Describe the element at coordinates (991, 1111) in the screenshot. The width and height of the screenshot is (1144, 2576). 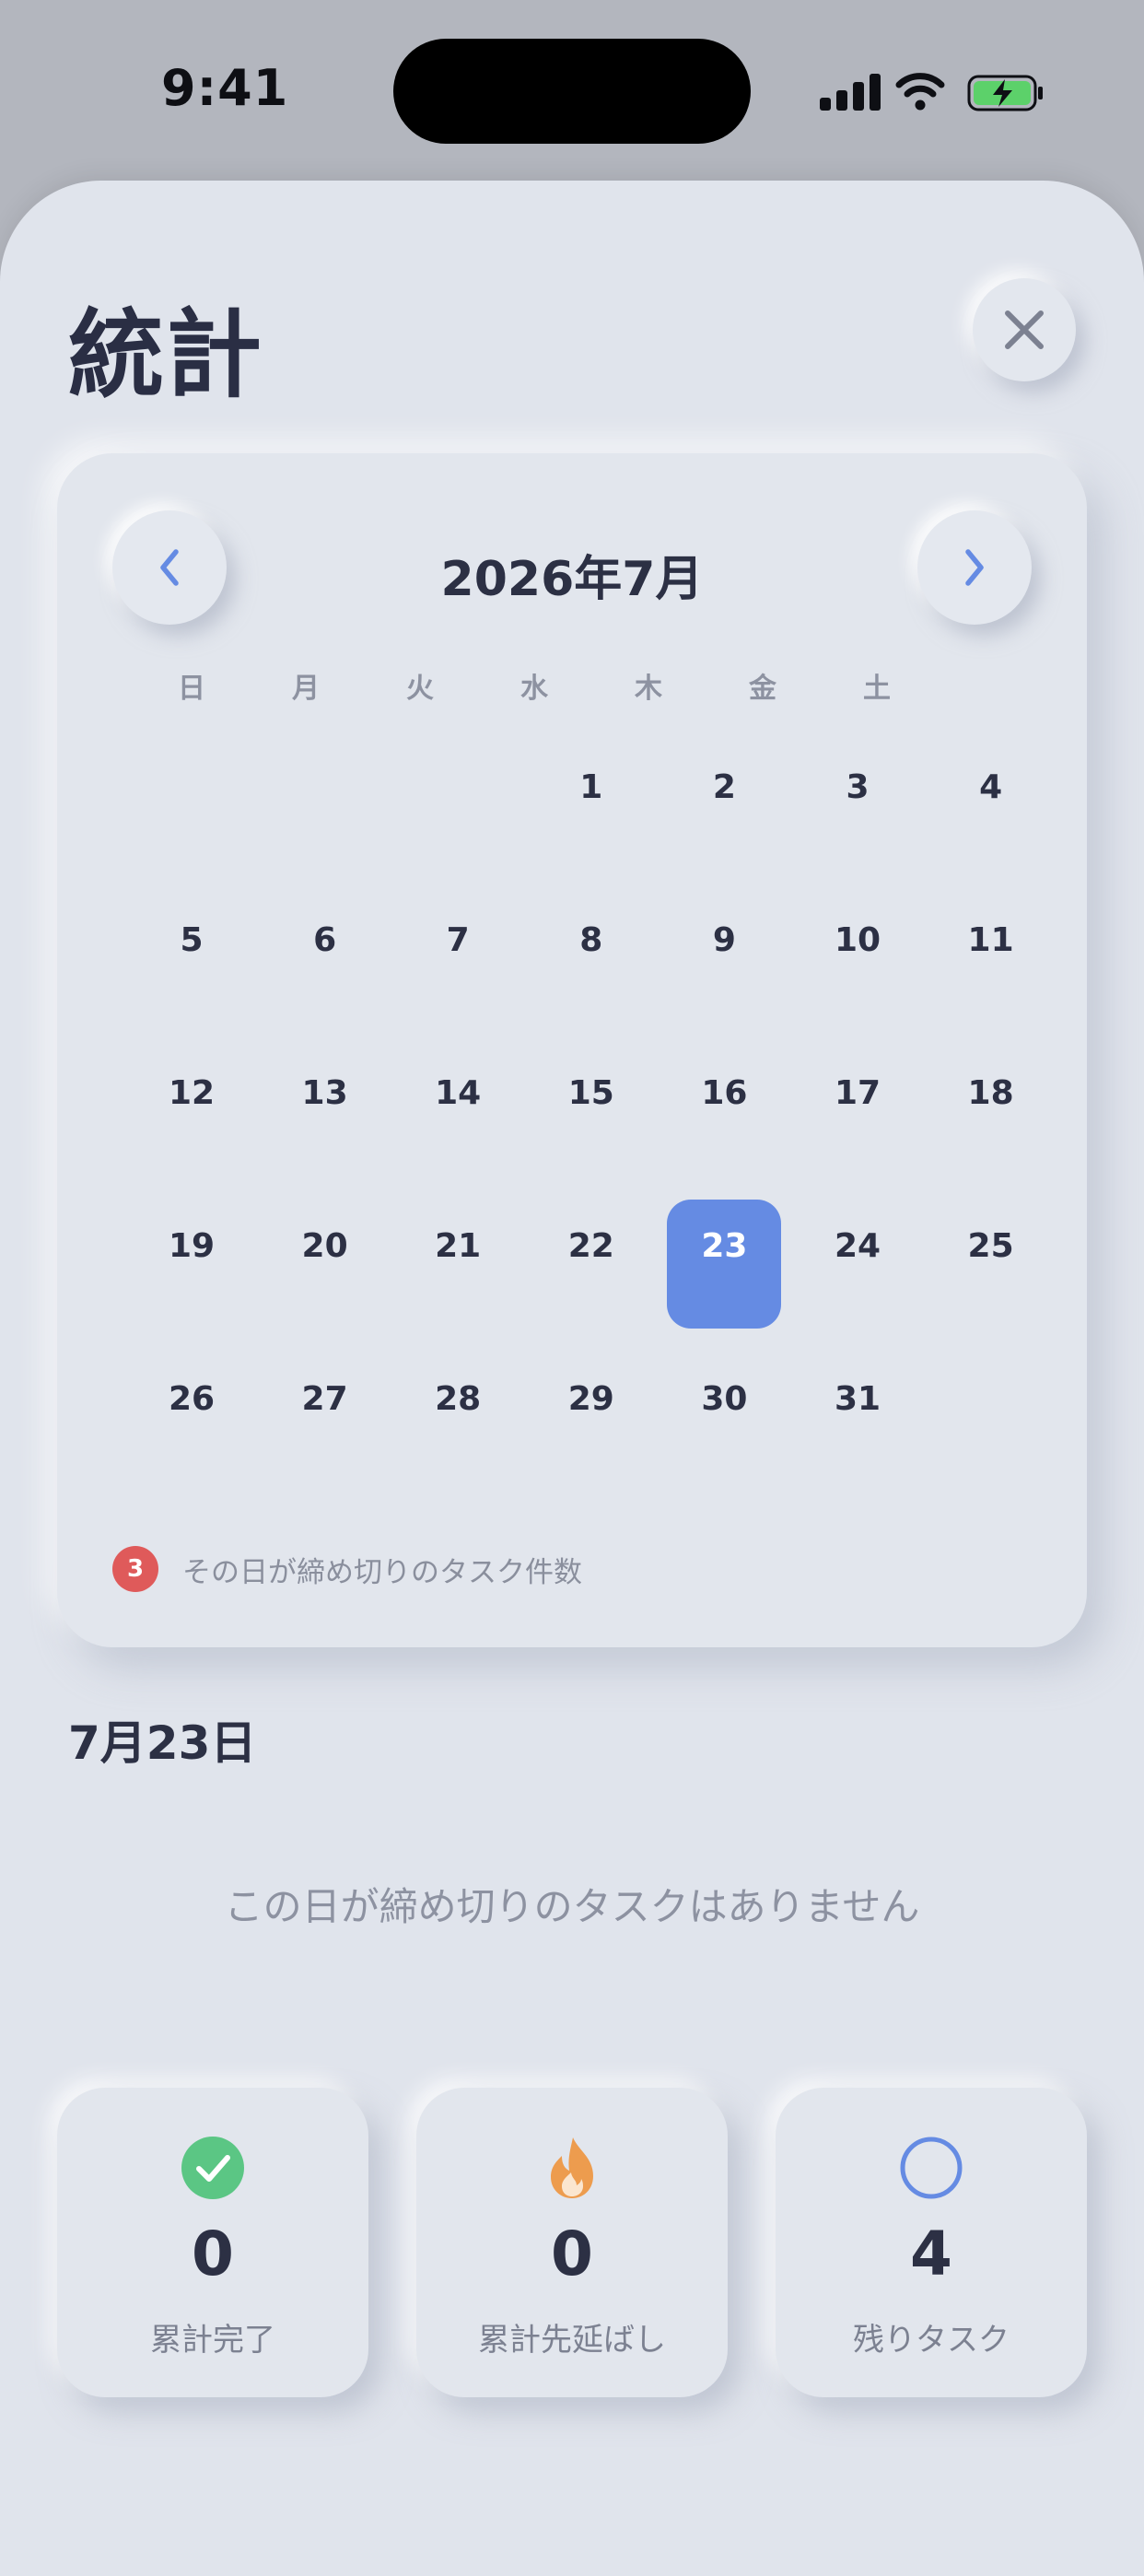
I see `calendar-day: 18` at that location.